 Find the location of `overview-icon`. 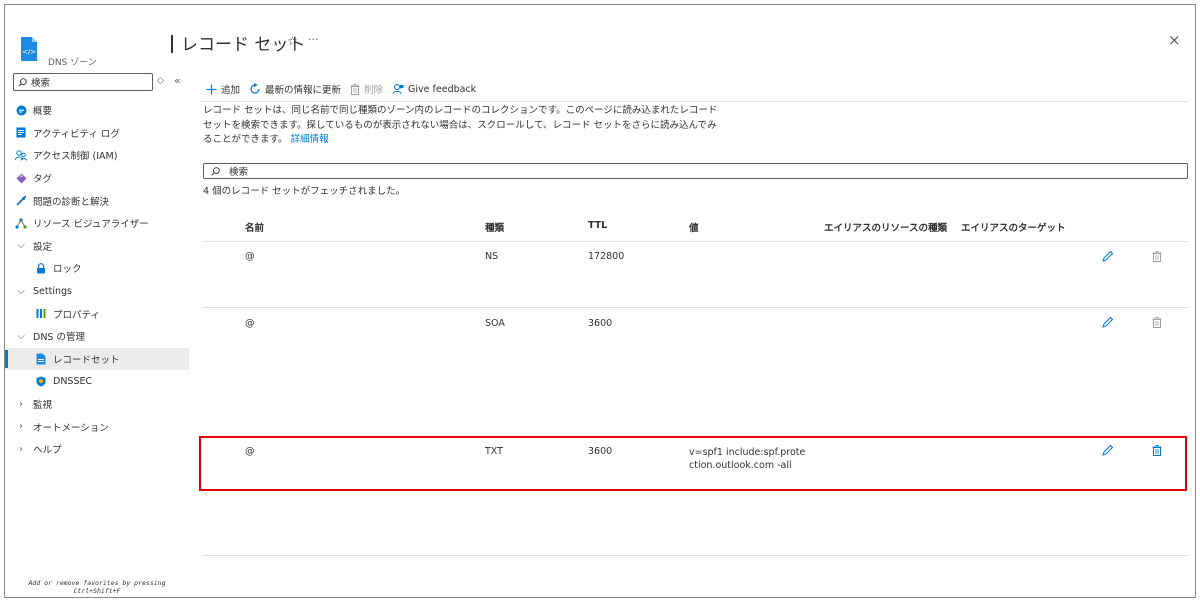

overview-icon is located at coordinates (21, 110).